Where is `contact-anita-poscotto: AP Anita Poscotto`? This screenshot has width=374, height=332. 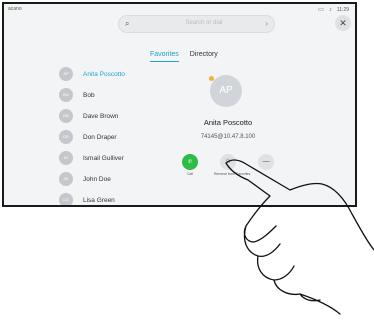
contact-anita-poscotto: AP Anita Poscotto is located at coordinates (92, 74).